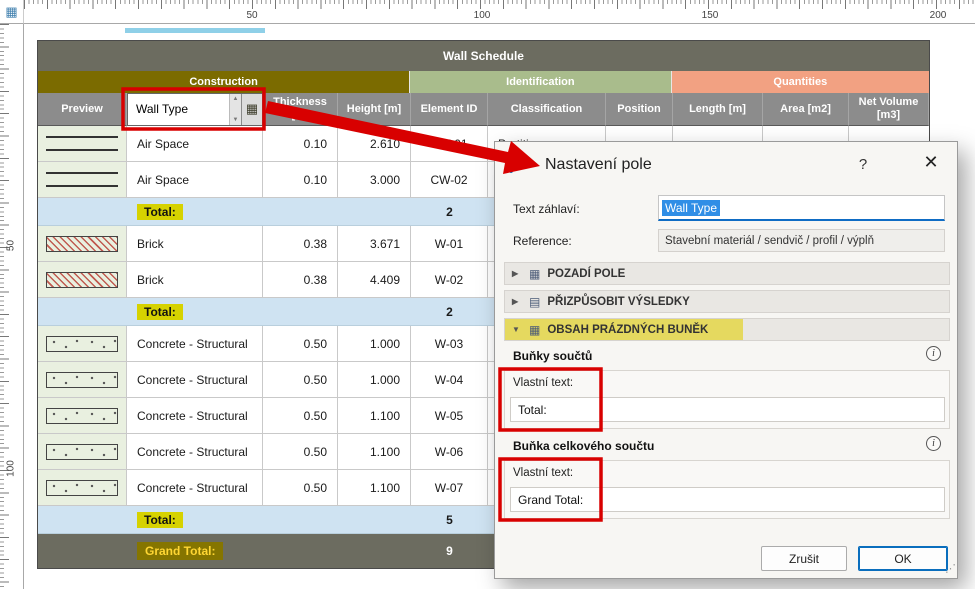 Image resolution: width=975 pixels, height=589 pixels. Describe the element at coordinates (718, 109) in the screenshot. I see `column-header-length: Length [m]` at that location.